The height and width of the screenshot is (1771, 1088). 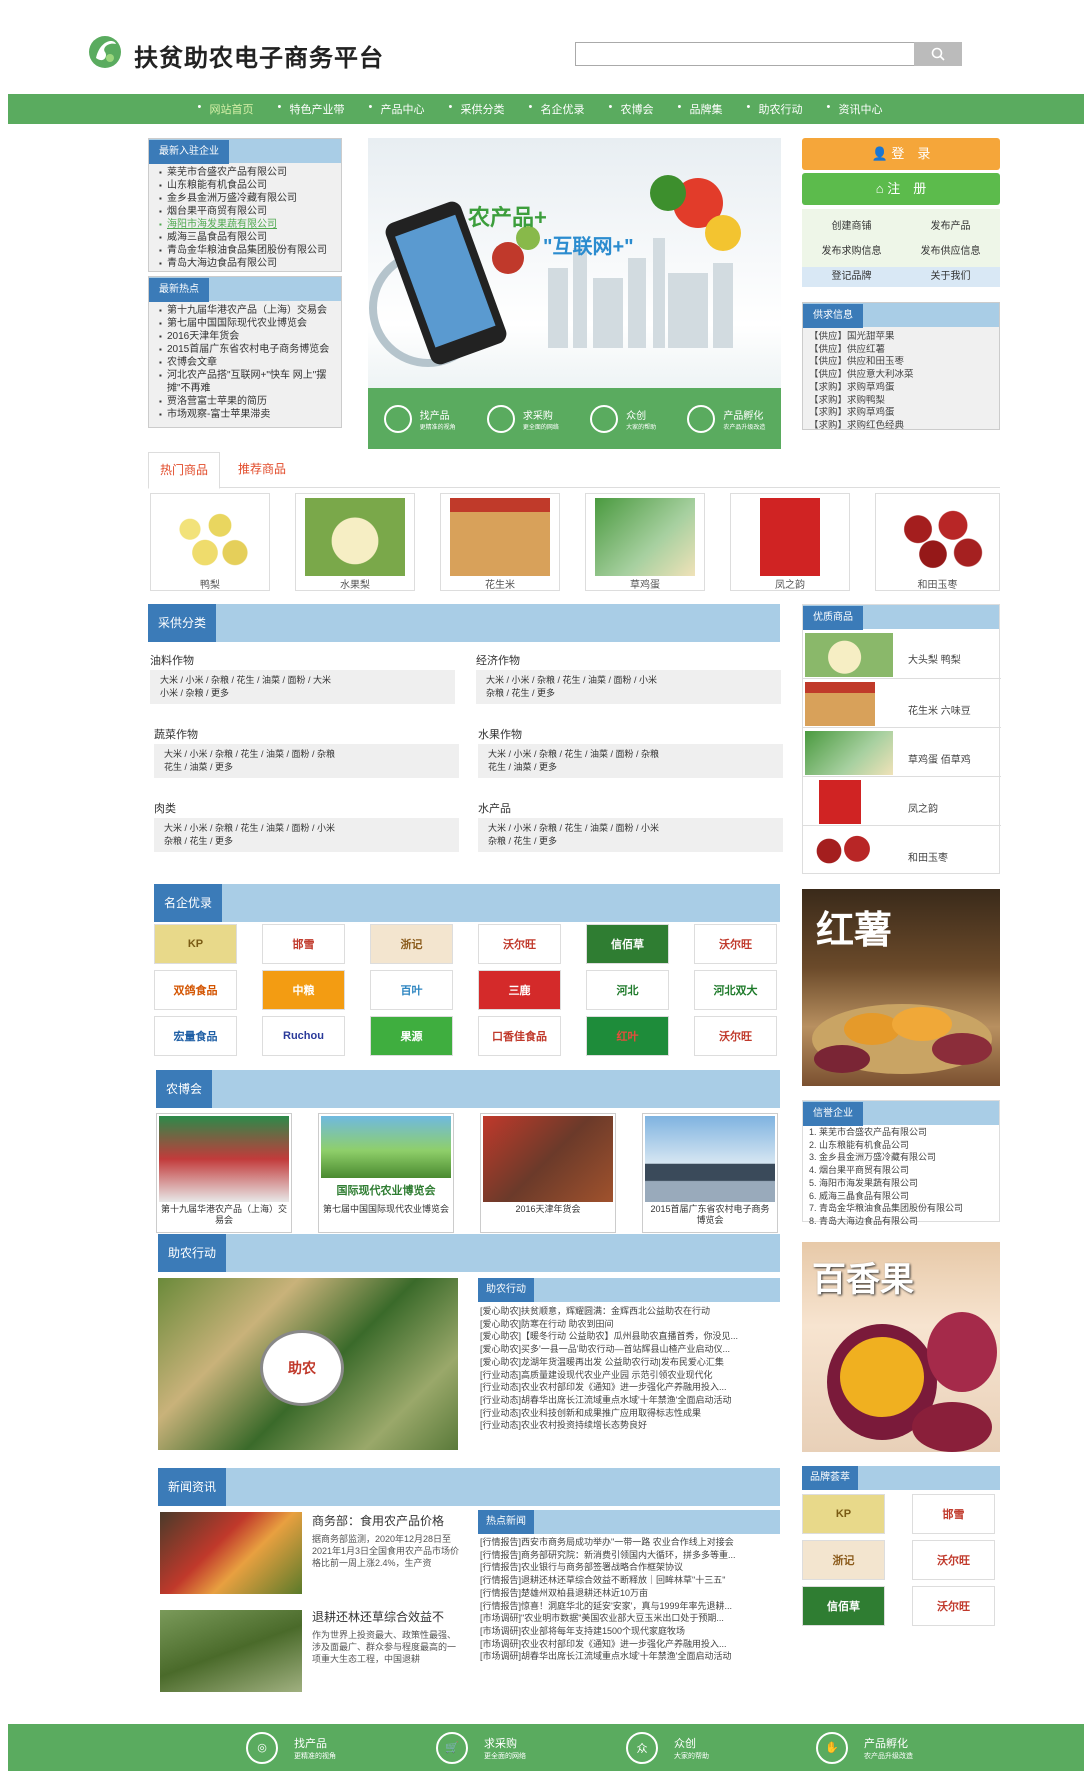 What do you see at coordinates (902, 802) in the screenshot?
I see `quality-item: 凤之韵` at bounding box center [902, 802].